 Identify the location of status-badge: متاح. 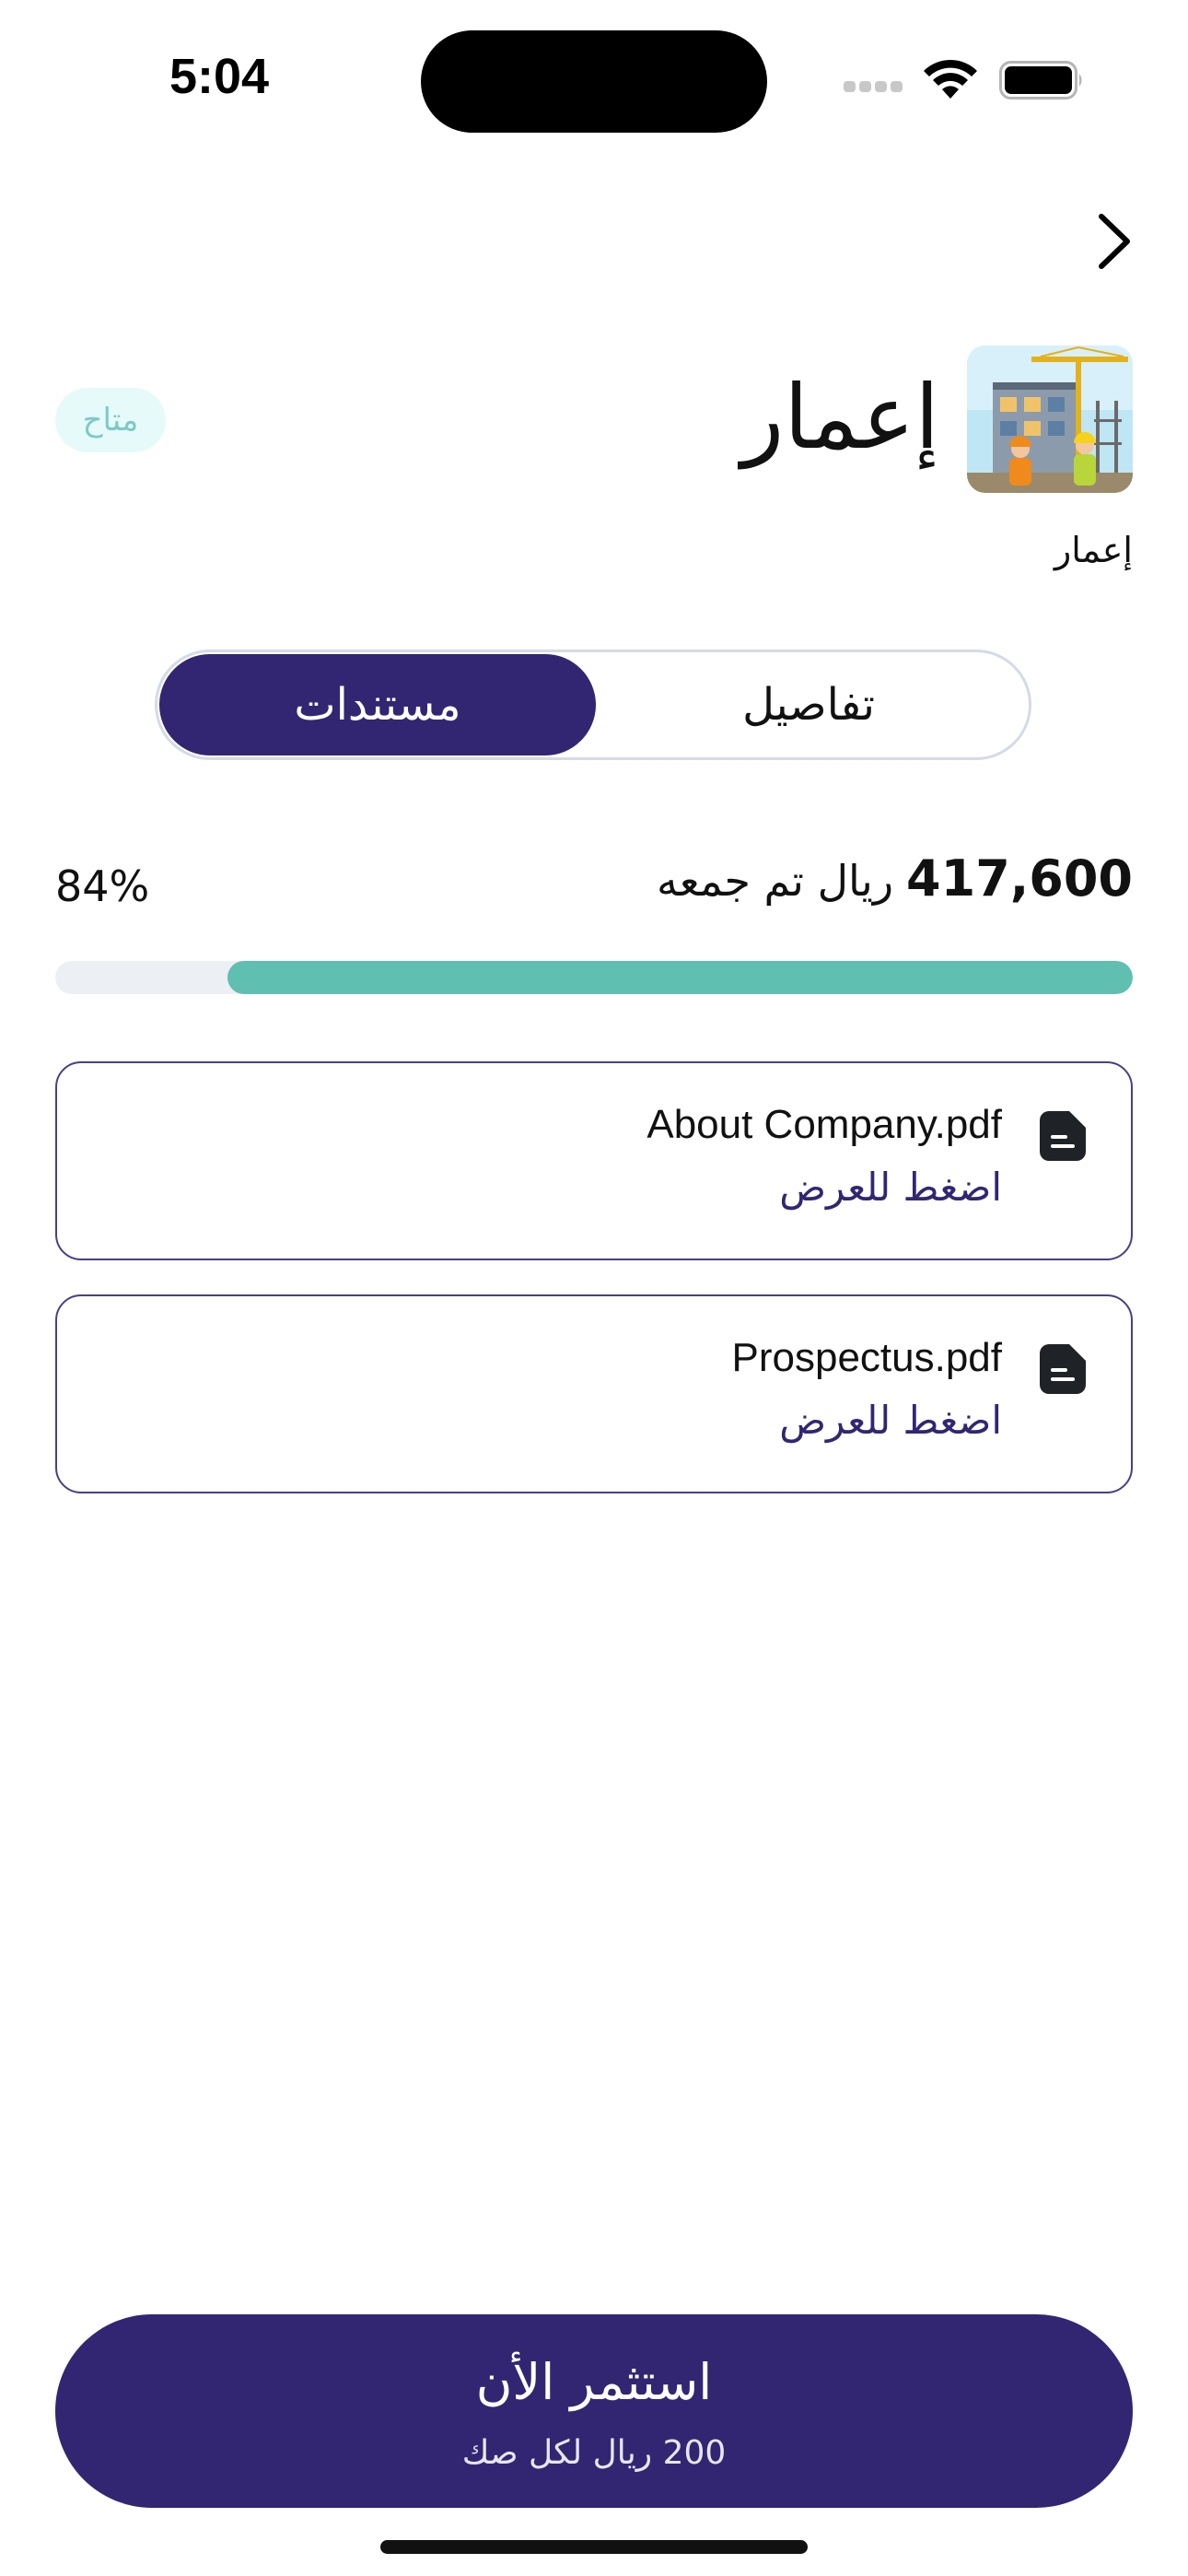
(111, 420).